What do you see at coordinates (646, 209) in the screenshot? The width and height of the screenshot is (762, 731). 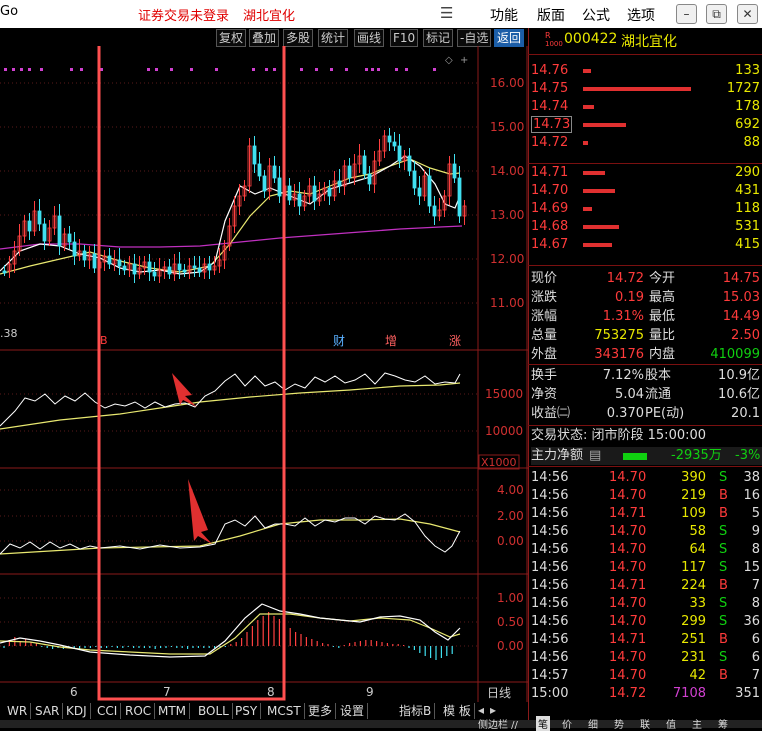 I see `buy-level-row: 14.69 118` at bounding box center [646, 209].